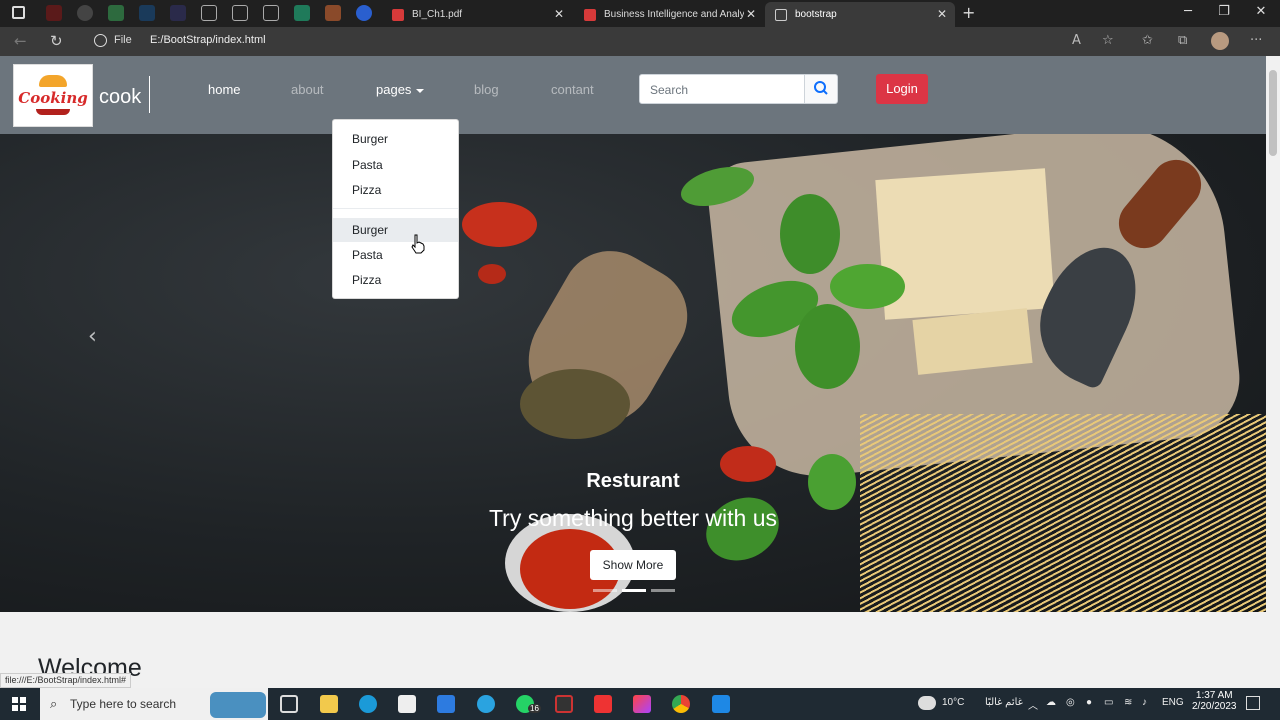  What do you see at coordinates (18, 12) in the screenshot?
I see `tab-actions-icon` at bounding box center [18, 12].